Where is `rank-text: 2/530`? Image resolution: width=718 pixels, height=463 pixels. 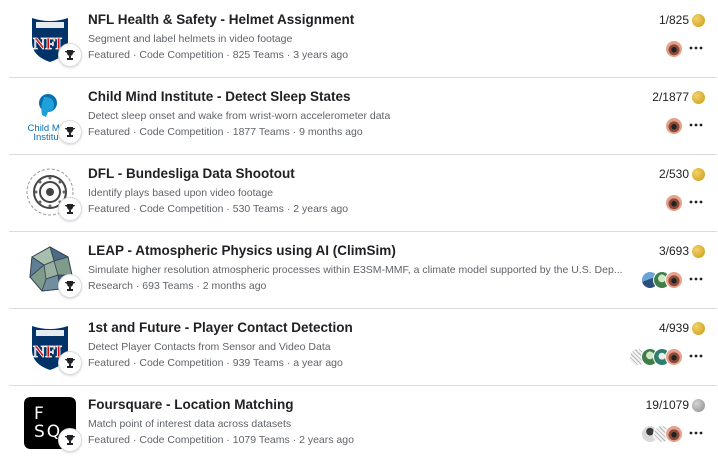 rank-text: 2/530 is located at coordinates (673, 174).